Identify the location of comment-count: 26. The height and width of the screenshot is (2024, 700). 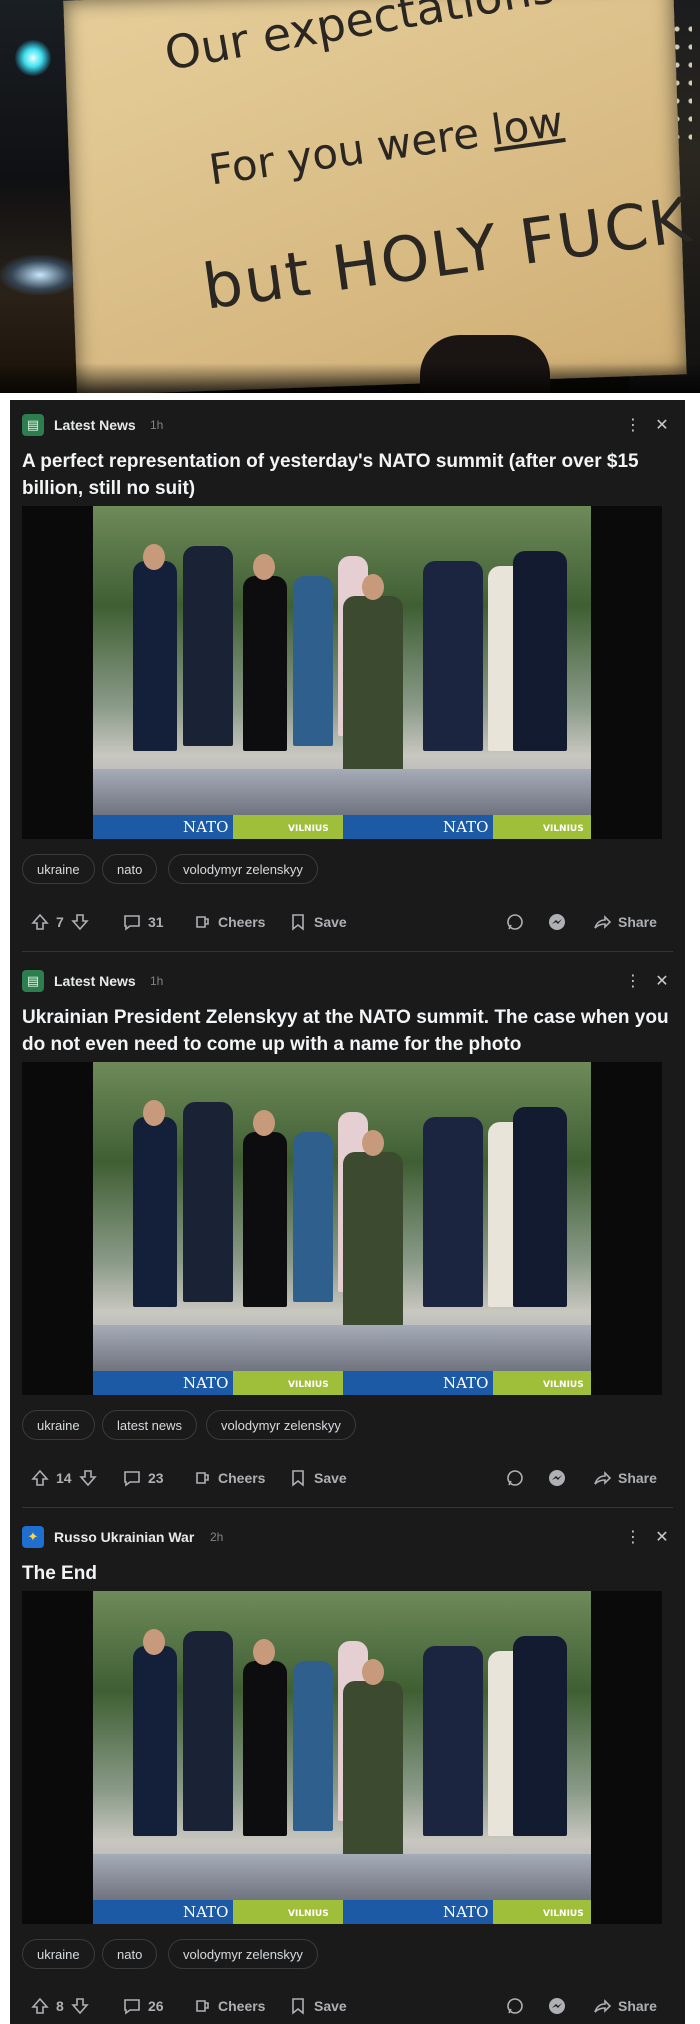
(156, 2006).